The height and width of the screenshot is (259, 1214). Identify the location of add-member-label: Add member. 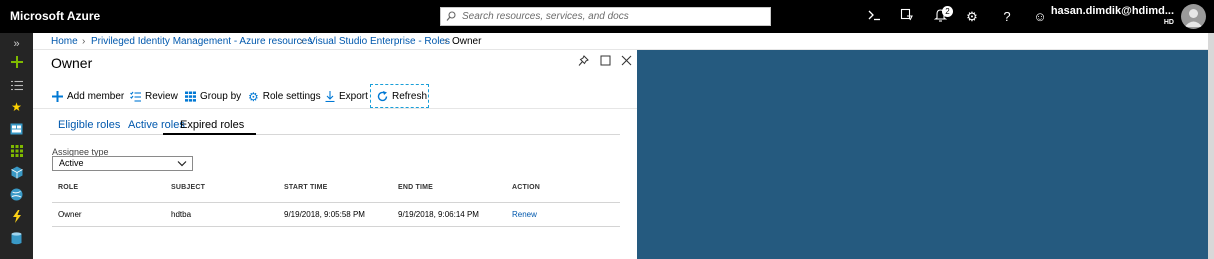
(96, 96).